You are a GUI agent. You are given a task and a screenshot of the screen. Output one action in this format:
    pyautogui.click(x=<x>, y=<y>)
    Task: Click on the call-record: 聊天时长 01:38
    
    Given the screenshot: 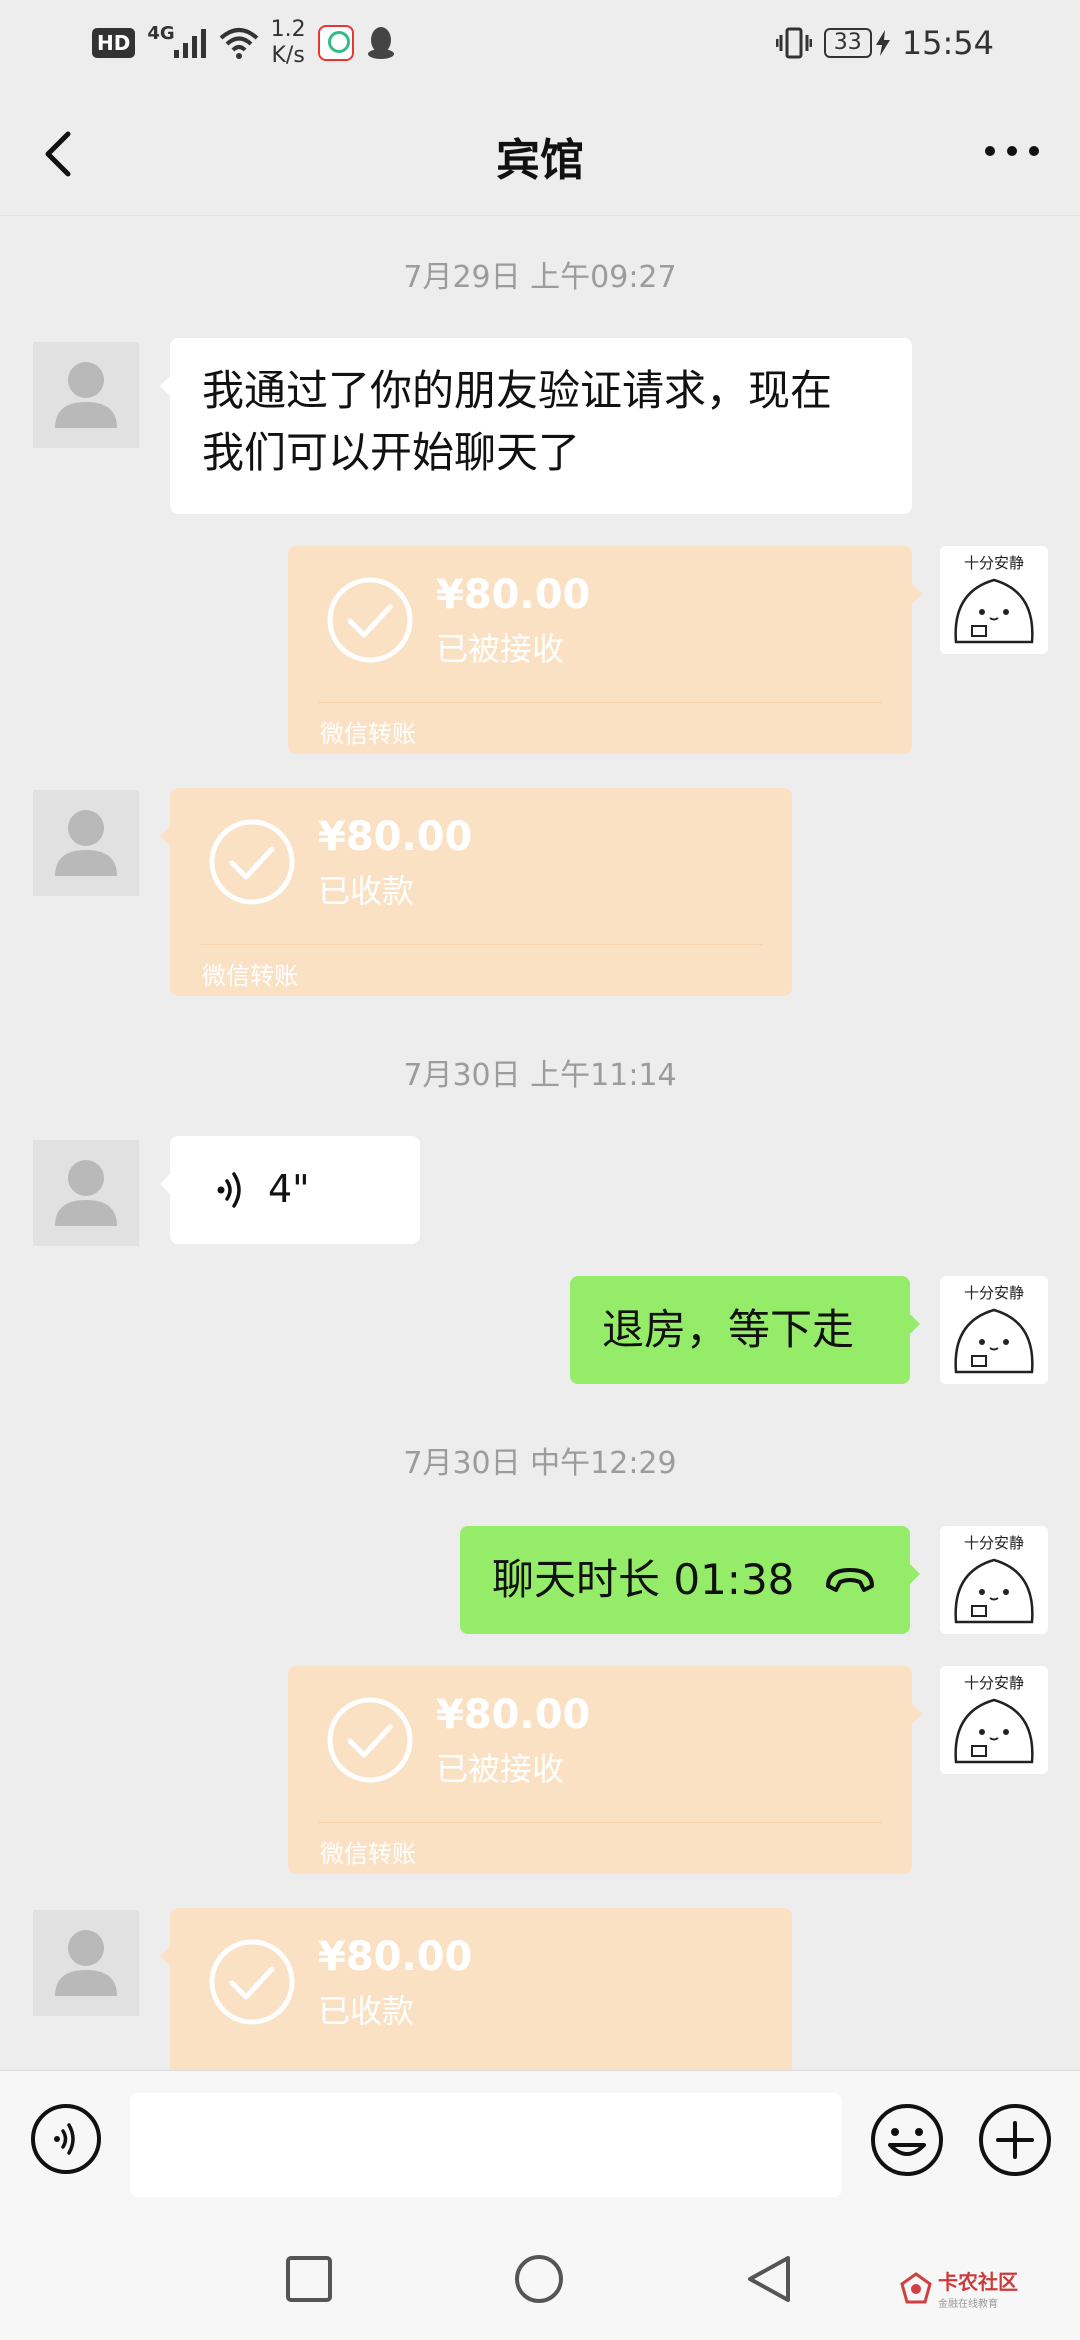 What is the action you would take?
    pyautogui.click(x=690, y=1580)
    